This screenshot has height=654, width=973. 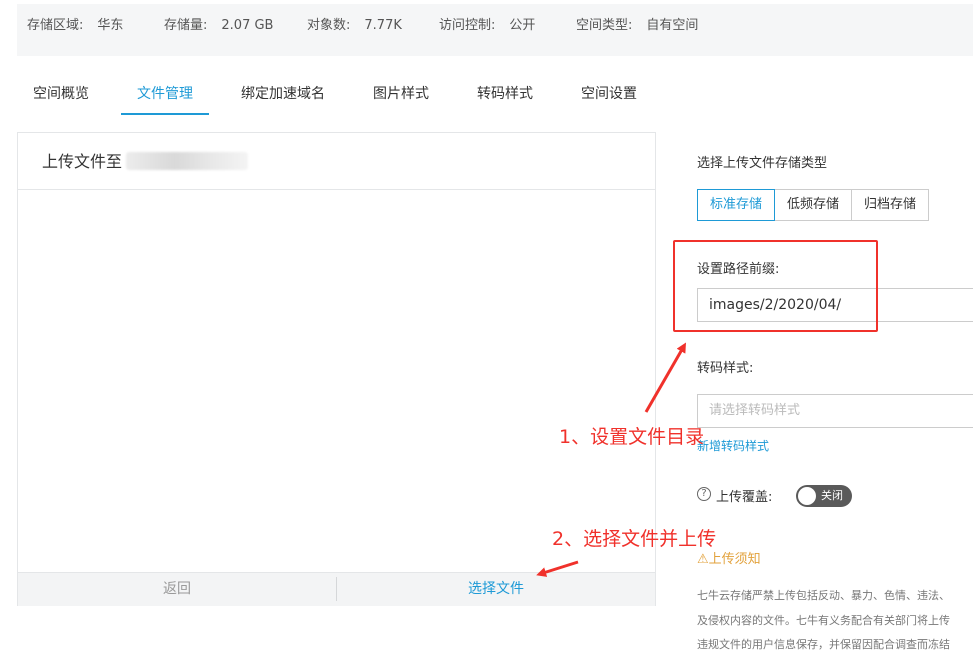 I want to click on arrow-to-path-prefix, so click(x=665, y=377).